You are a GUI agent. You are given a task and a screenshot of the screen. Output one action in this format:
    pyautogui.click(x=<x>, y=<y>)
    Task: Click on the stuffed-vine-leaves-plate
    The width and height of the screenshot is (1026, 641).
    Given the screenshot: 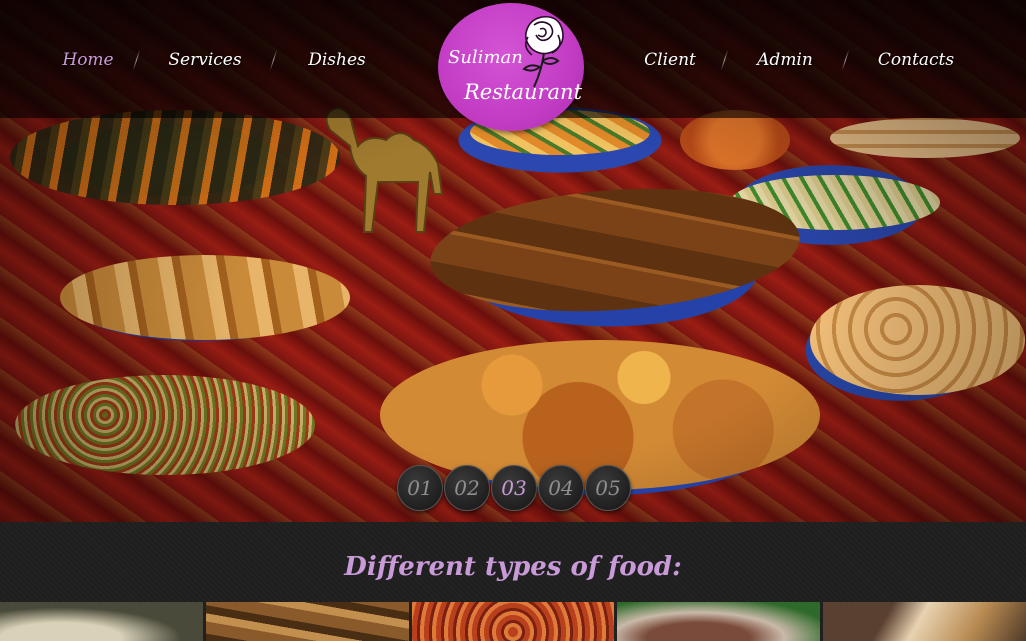 What is the action you would take?
    pyautogui.click(x=175, y=157)
    